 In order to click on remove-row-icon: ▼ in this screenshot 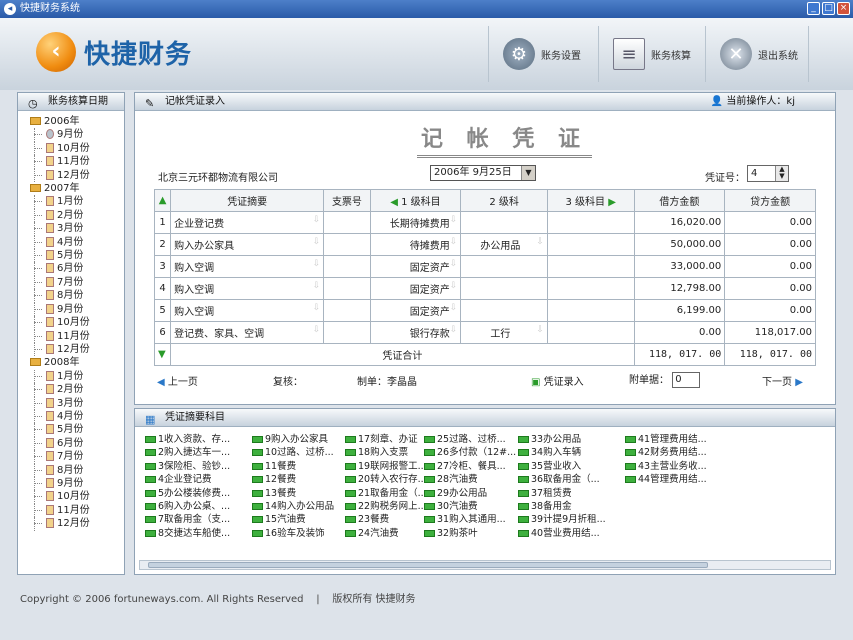, I will do `click(162, 354)`.